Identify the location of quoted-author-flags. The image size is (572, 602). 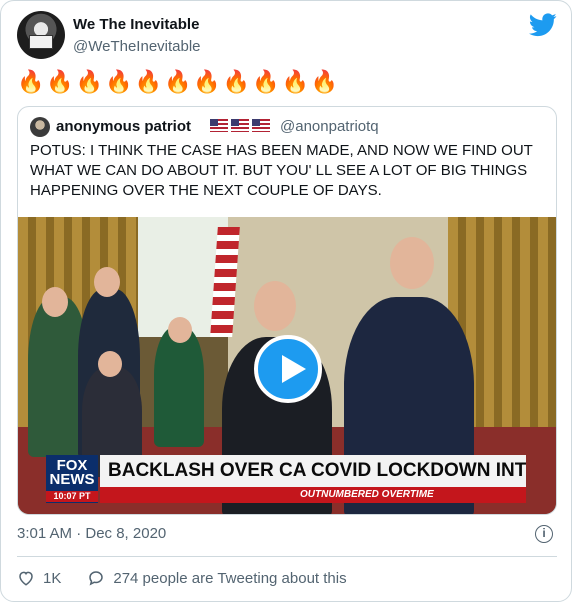
(240, 125).